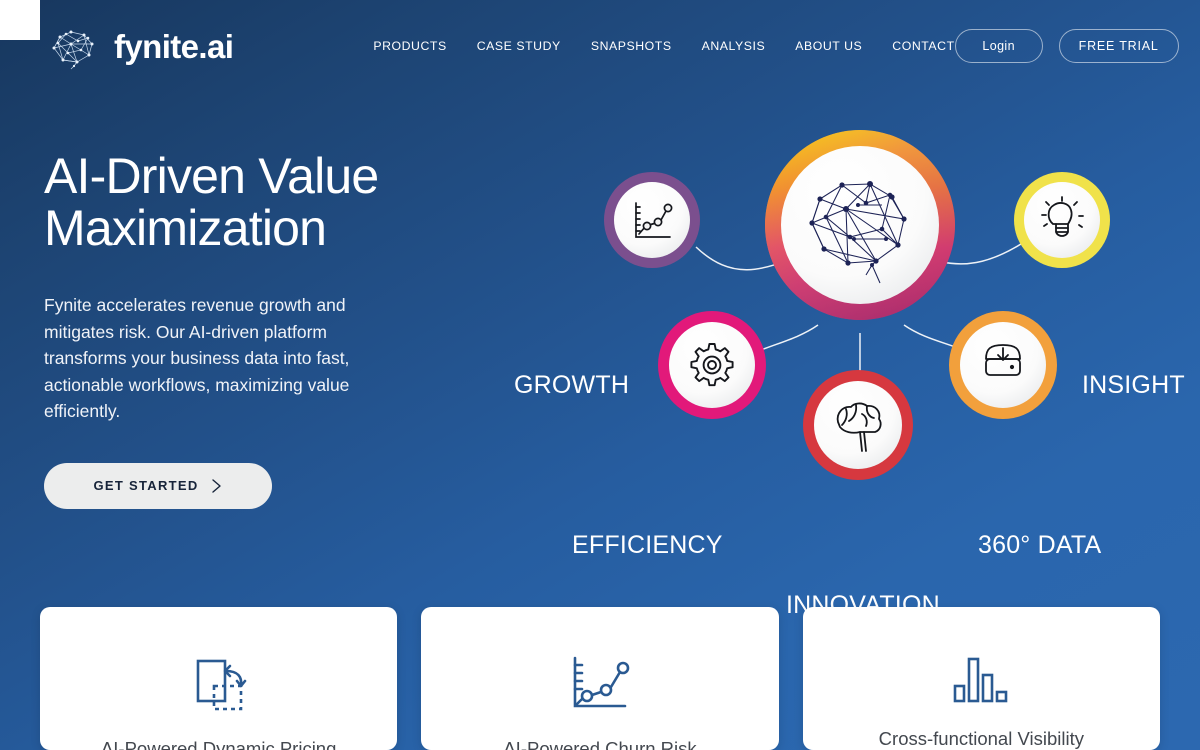  What do you see at coordinates (146, 486) in the screenshot?
I see `get-started-label: GET STARTED` at bounding box center [146, 486].